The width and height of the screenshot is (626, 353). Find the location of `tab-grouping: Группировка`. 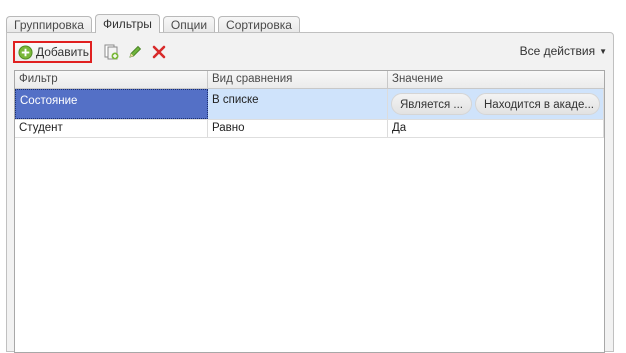

tab-grouping: Группировка is located at coordinates (49, 24).